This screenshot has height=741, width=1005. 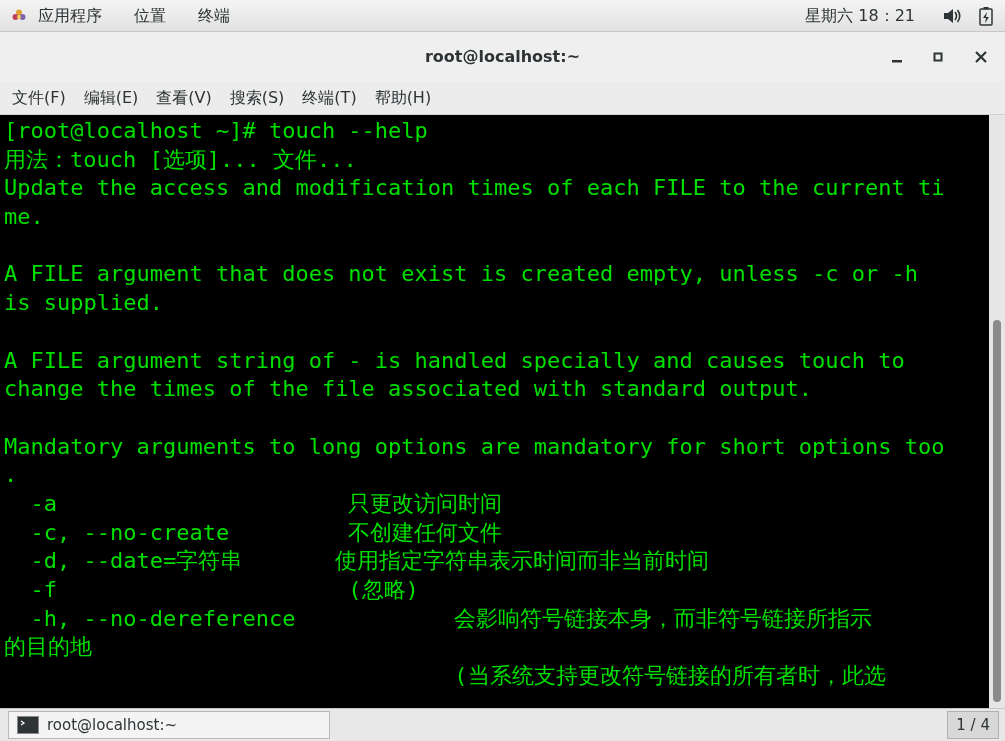 I want to click on menu-item: 编辑(E), so click(x=111, y=98).